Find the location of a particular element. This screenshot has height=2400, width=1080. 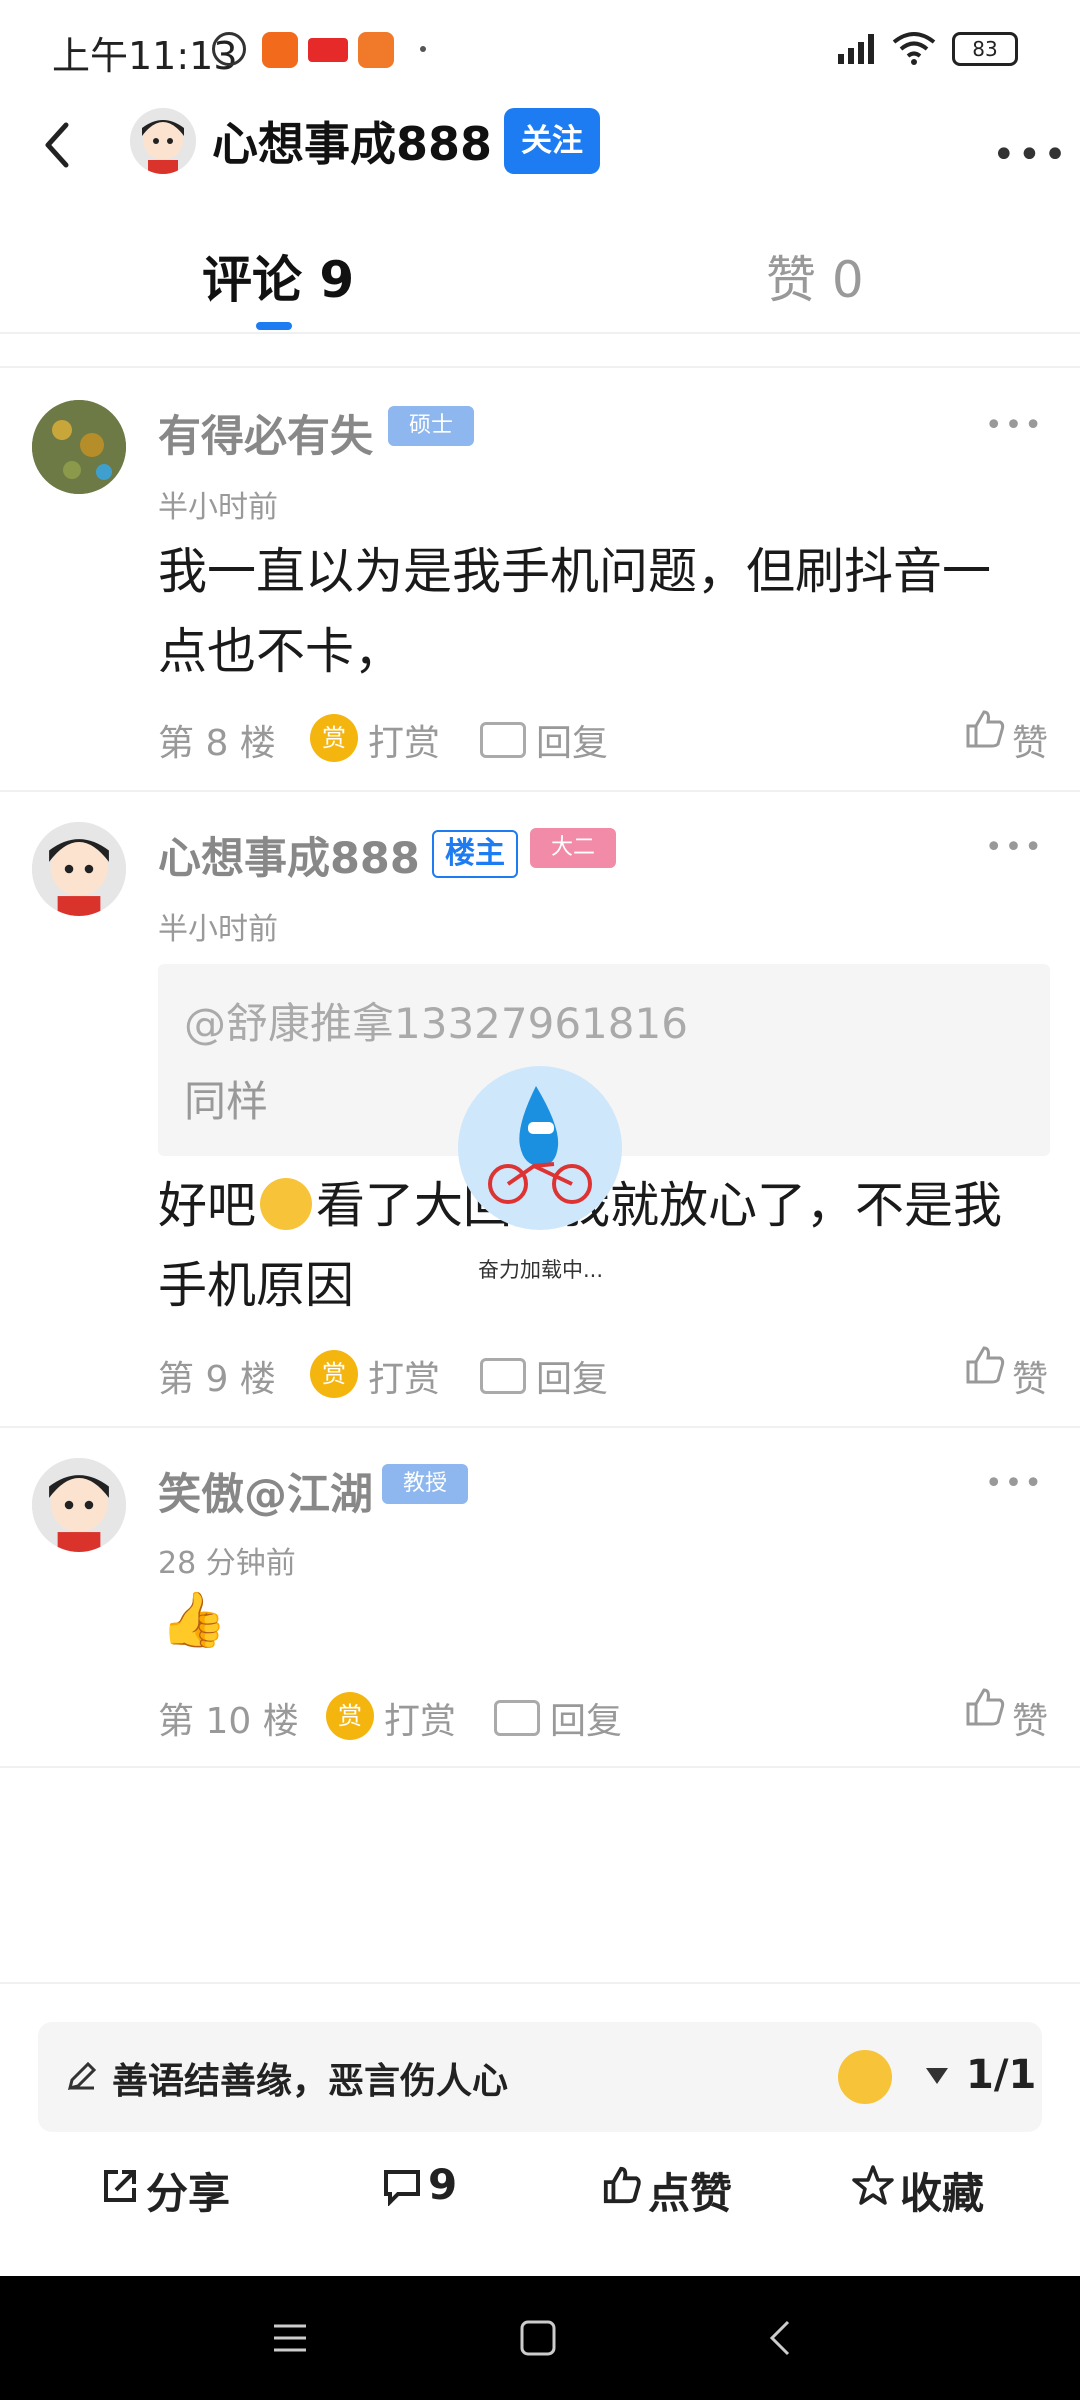

comment-count: 9 is located at coordinates (442, 2184).